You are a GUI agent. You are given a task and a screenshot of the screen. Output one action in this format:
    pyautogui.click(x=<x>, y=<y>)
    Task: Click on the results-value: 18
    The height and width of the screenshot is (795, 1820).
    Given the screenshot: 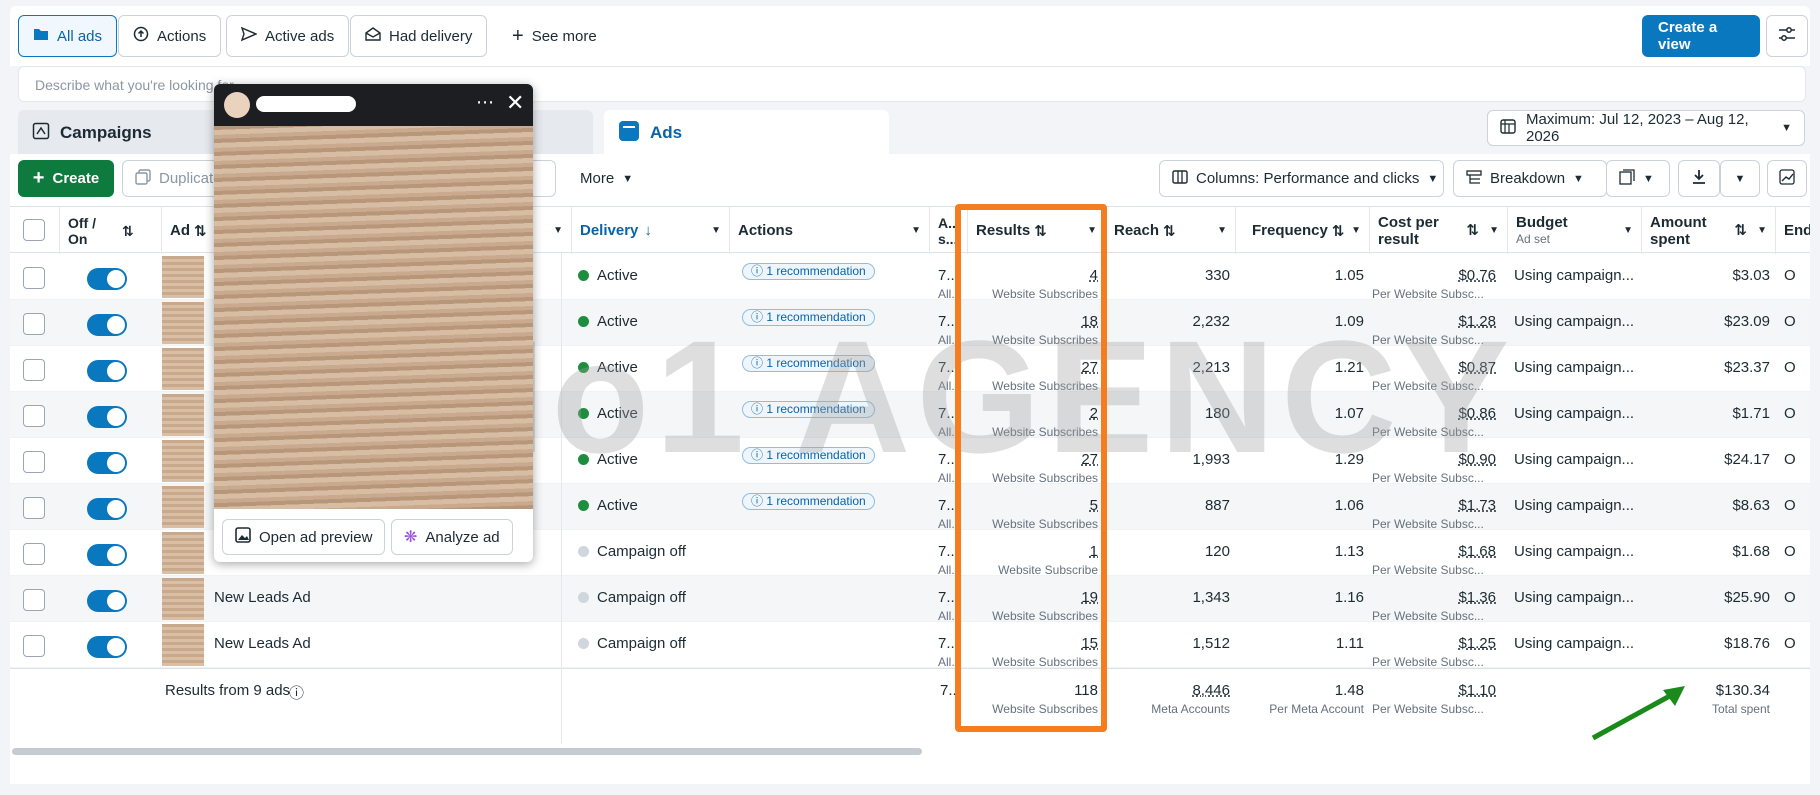 What is the action you would take?
    pyautogui.click(x=1089, y=321)
    